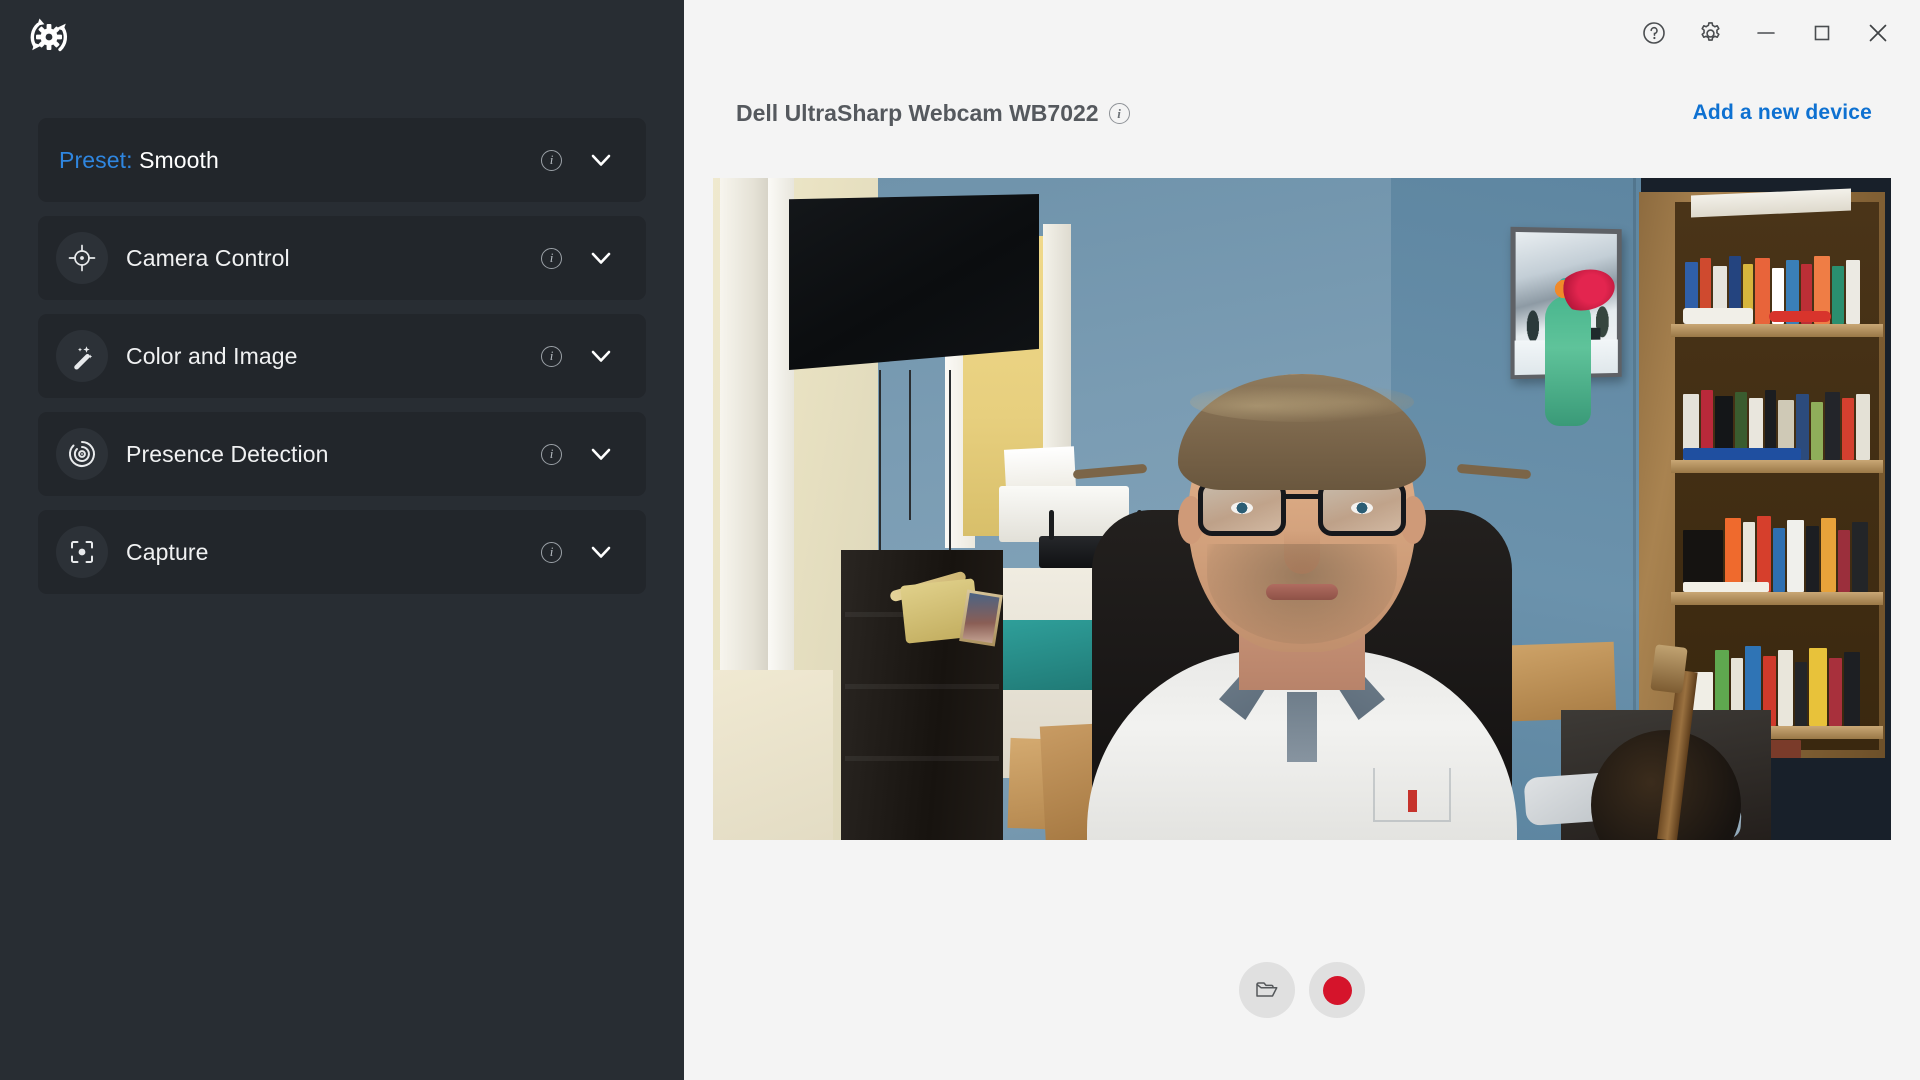  I want to click on question-circle-icon, so click(1654, 33).